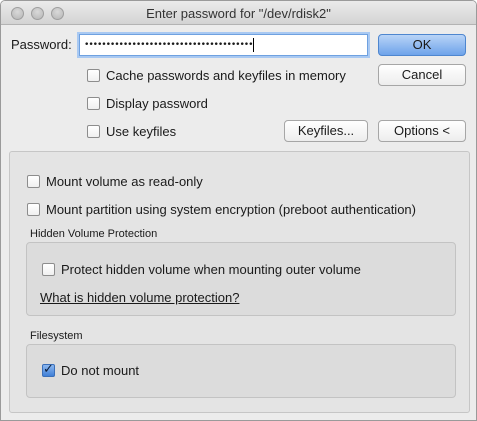 The width and height of the screenshot is (477, 421). I want to click on options-button: Options <, so click(422, 131).